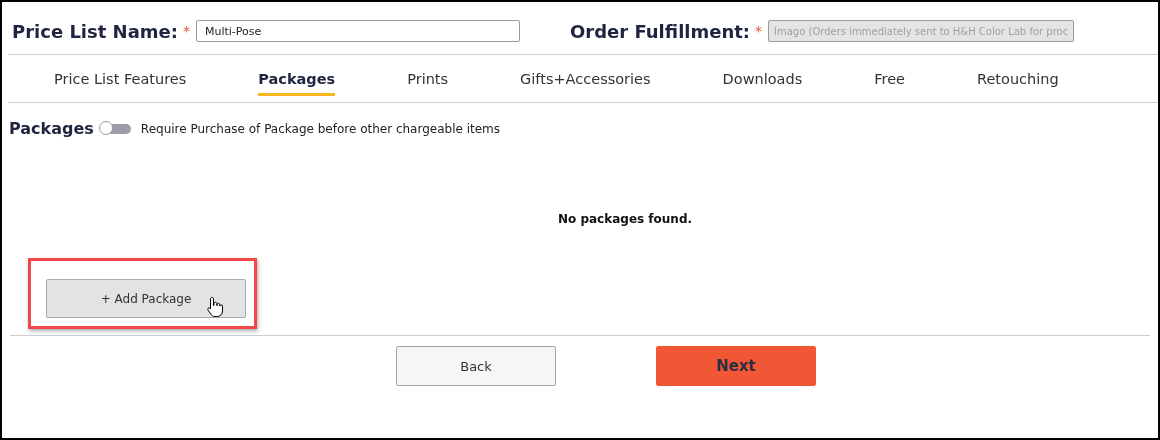 Image resolution: width=1160 pixels, height=440 pixels. What do you see at coordinates (1018, 78) in the screenshot?
I see `tab: Retouching` at bounding box center [1018, 78].